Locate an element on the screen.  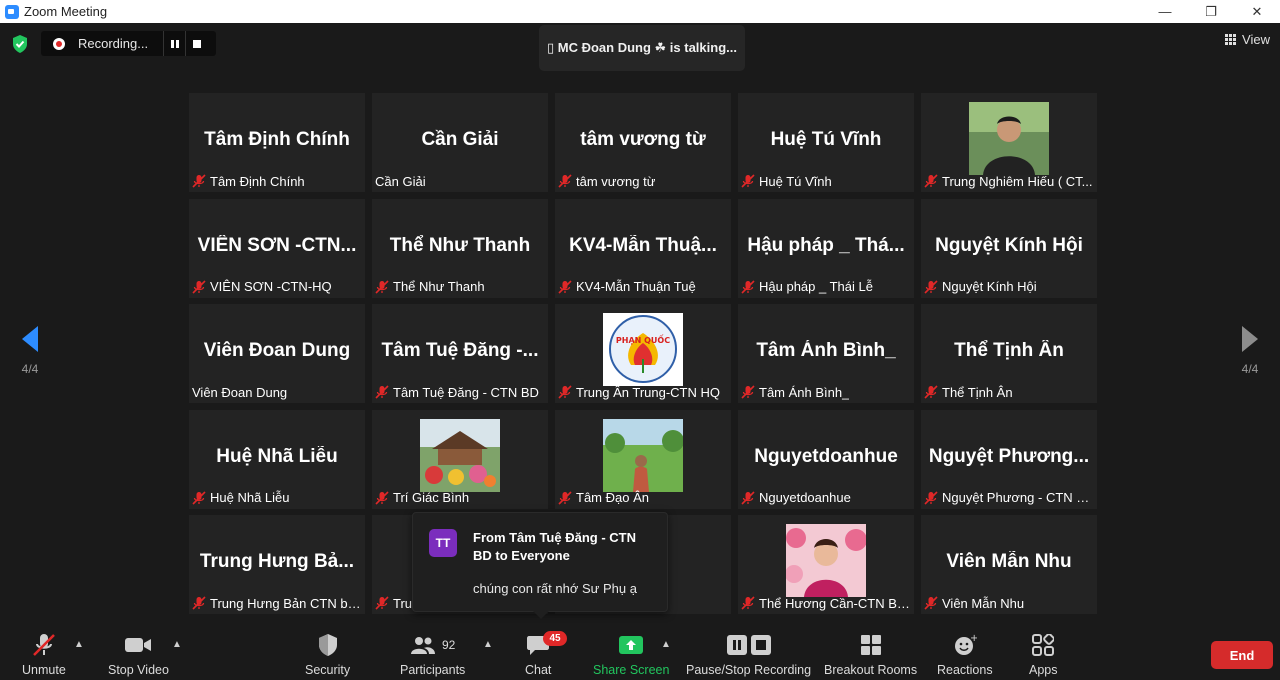
participant-name: Viên Mẫn Nhu is located at coordinates (983, 603).